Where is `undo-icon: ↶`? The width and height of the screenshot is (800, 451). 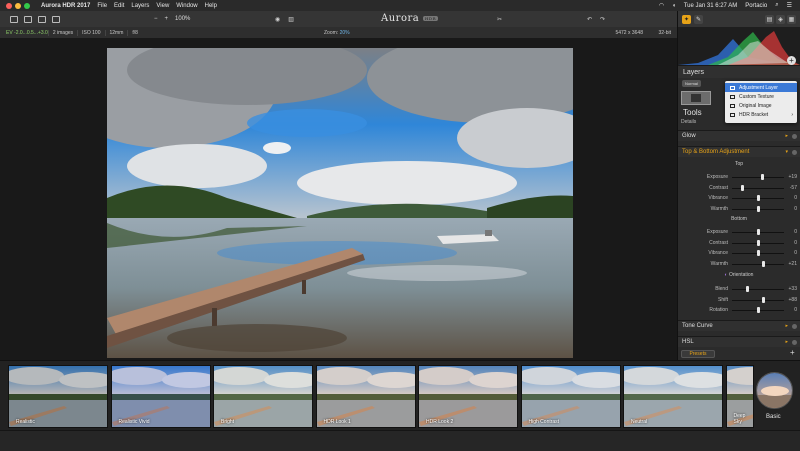
undo-icon: ↶ is located at coordinates (589, 19).